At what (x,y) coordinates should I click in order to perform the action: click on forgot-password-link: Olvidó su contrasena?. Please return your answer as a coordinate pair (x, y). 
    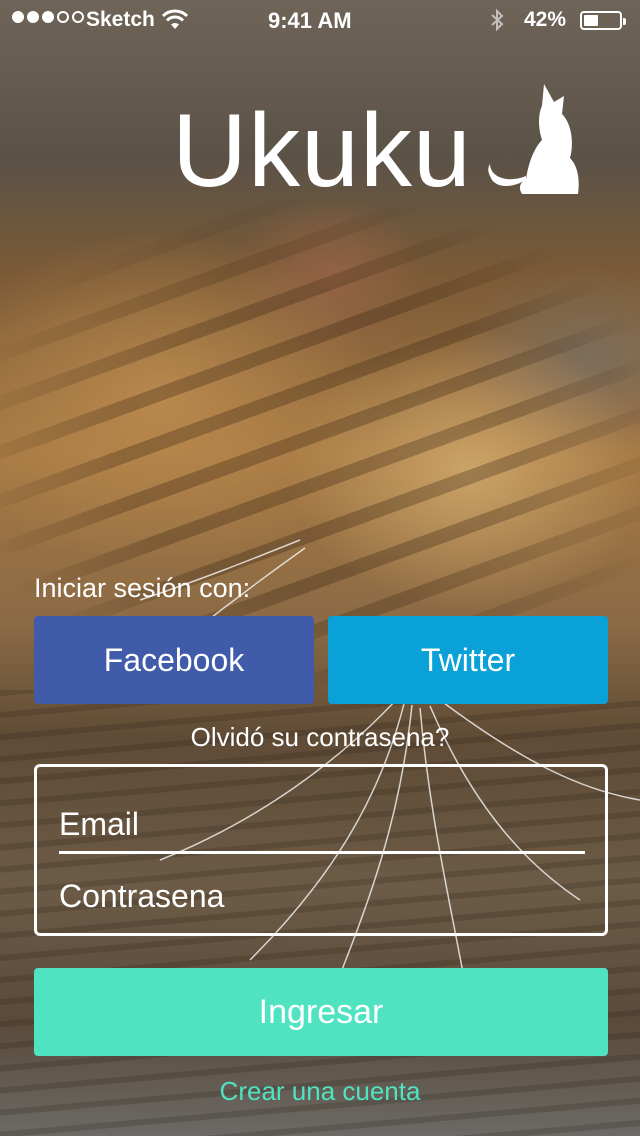
    Looking at the image, I should click on (320, 737).